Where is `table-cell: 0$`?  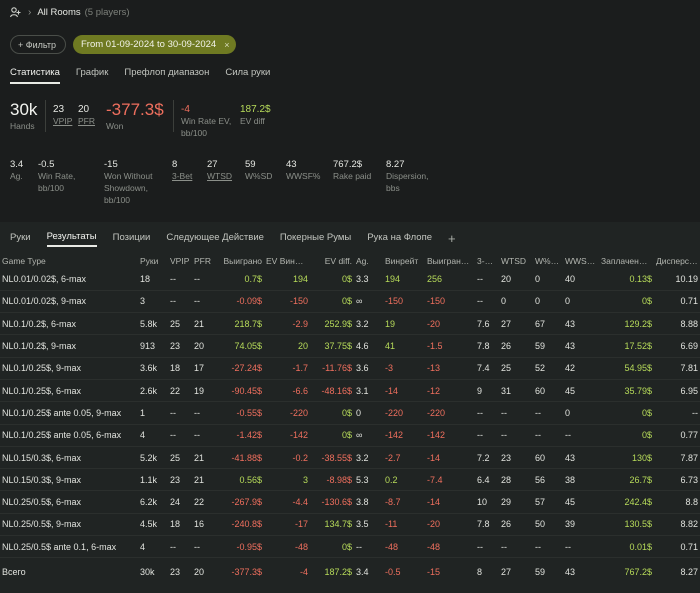
table-cell: 0$ is located at coordinates (332, 413).